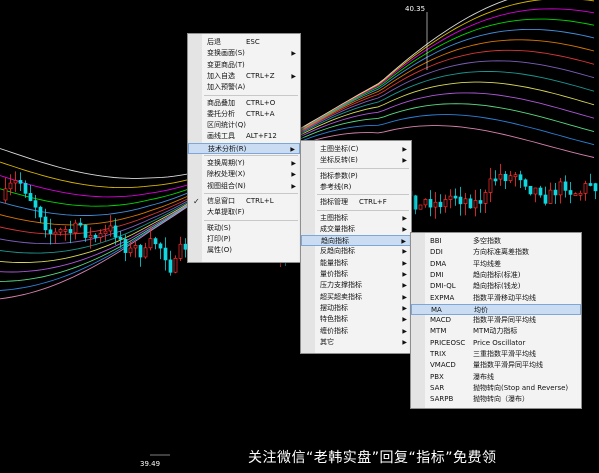 This screenshot has width=599, height=473. I want to click on trend-menu-item: SARPB 抛物转向（瀑布）, so click(496, 399).